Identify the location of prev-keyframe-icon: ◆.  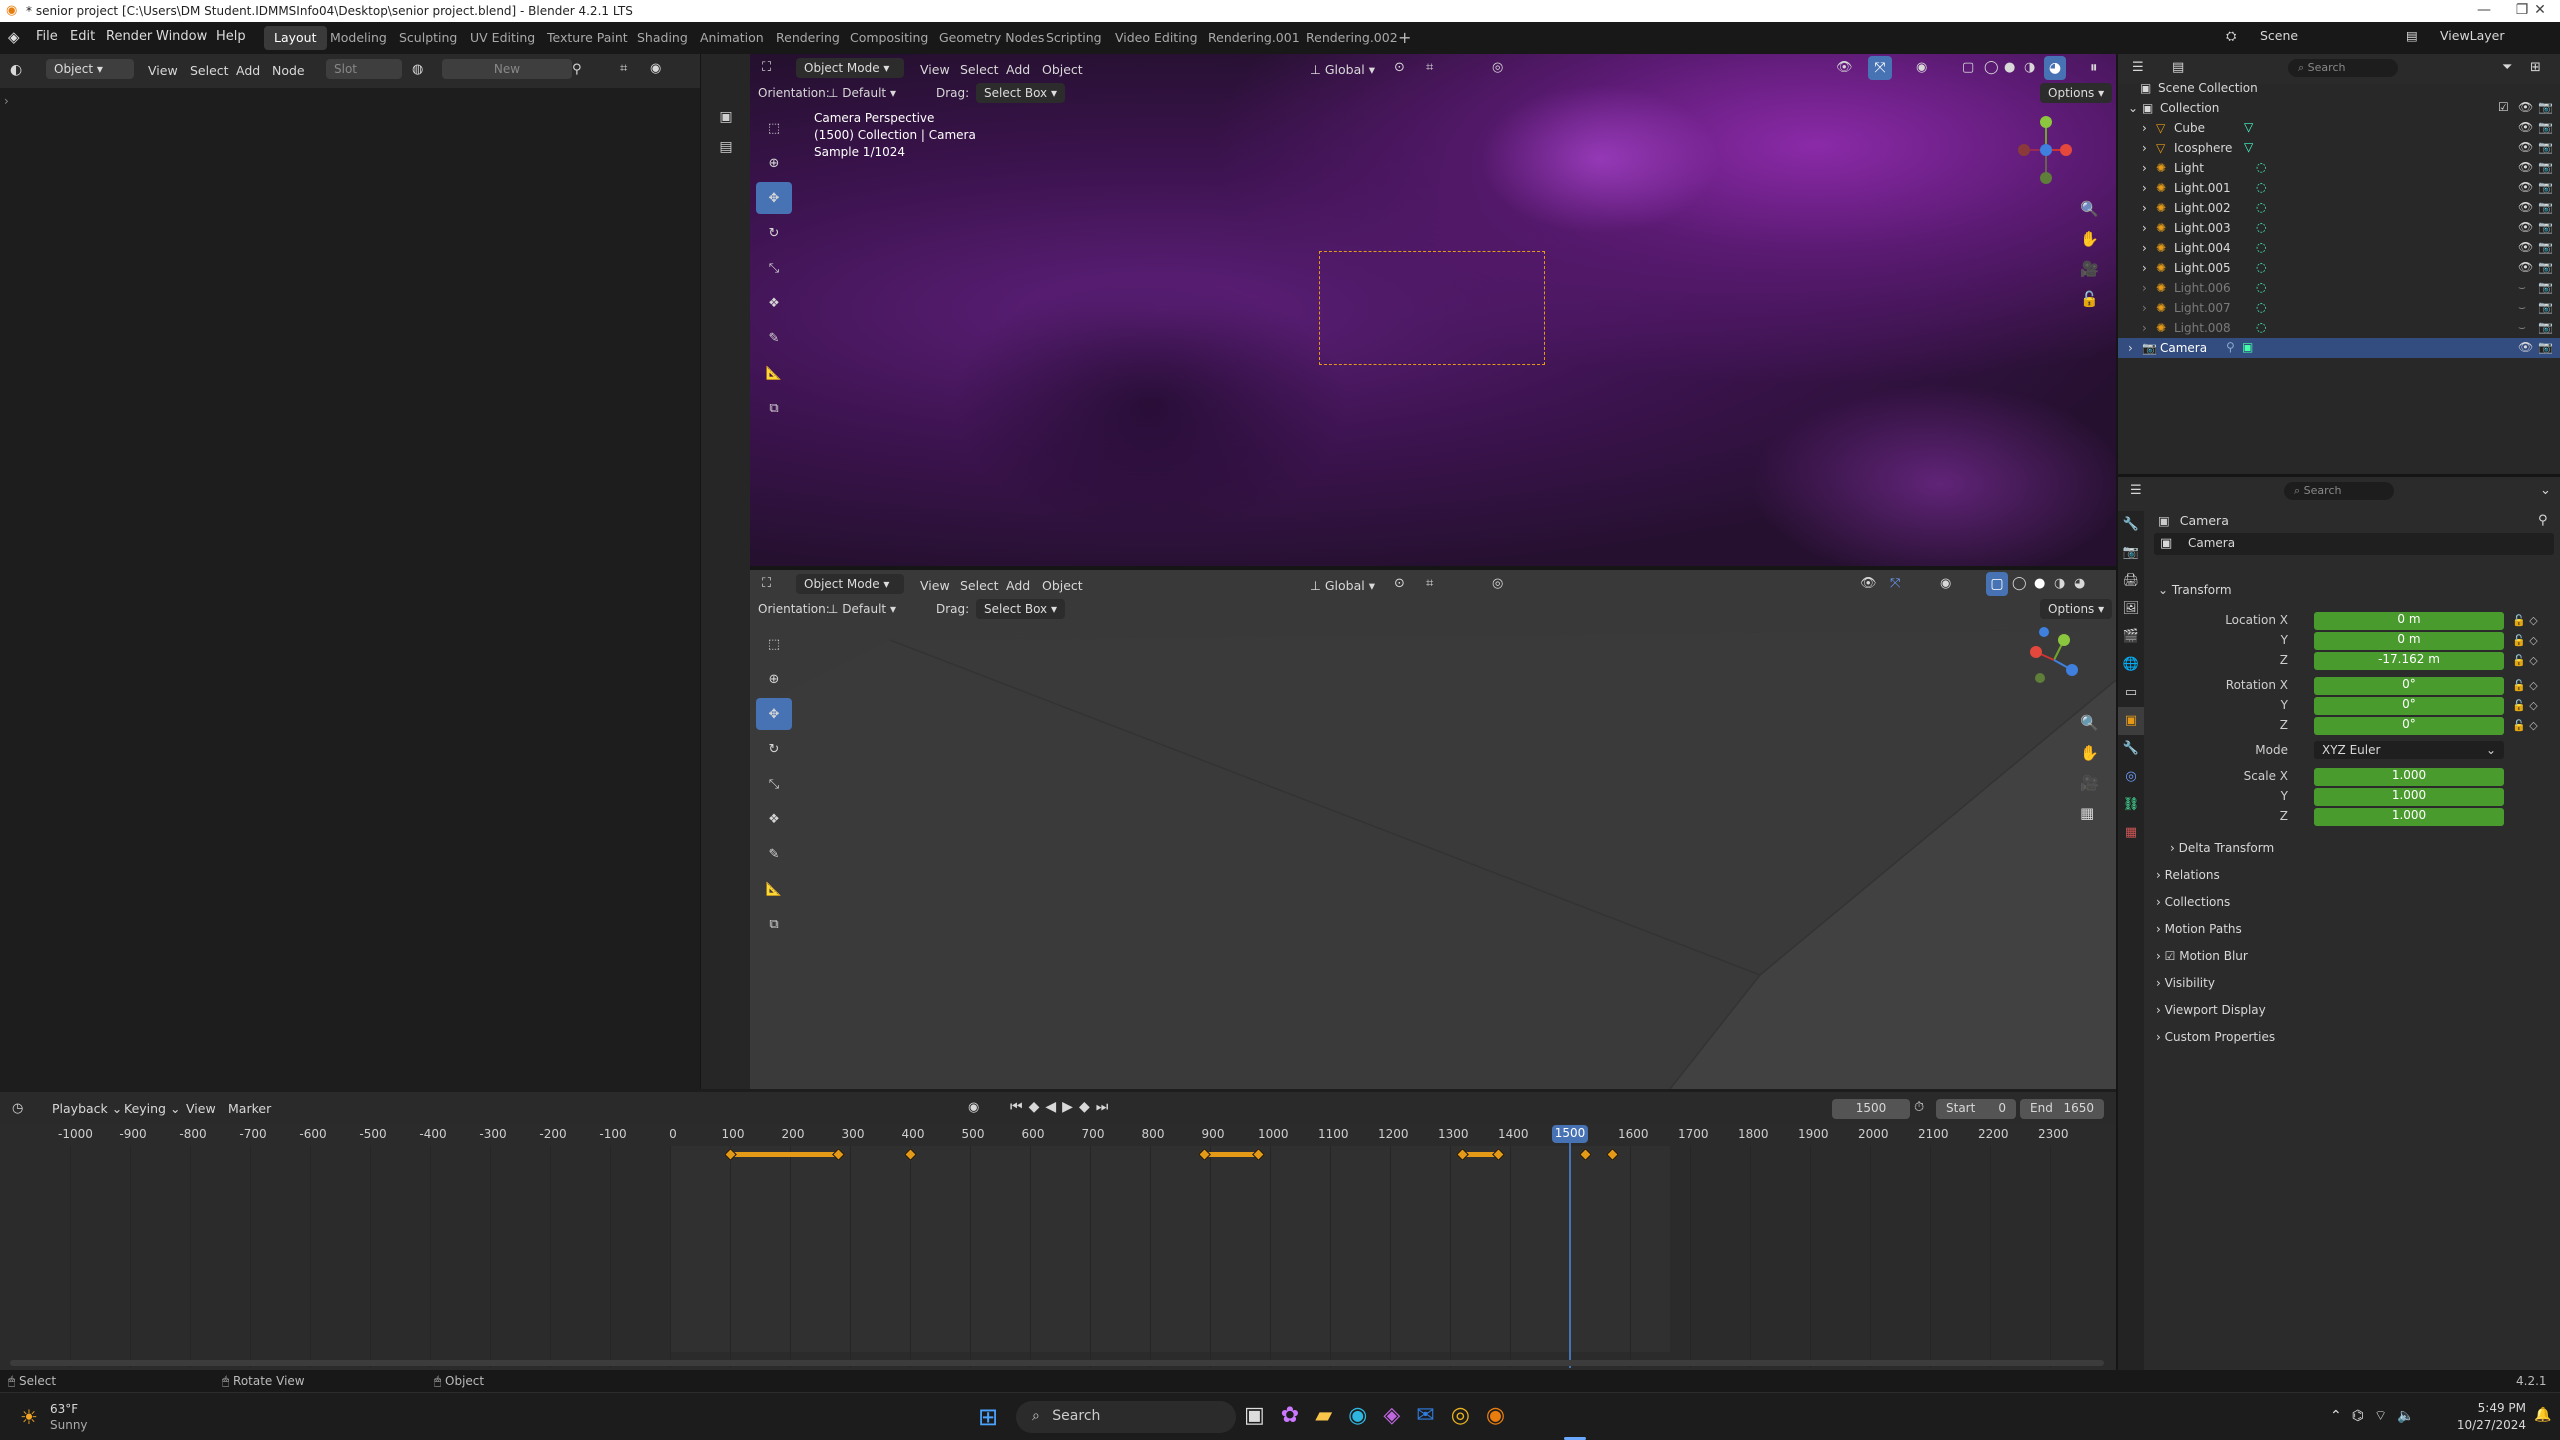
(1037, 1107).